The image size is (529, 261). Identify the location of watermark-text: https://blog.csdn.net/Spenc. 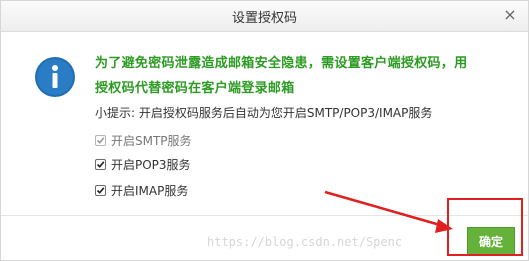
(305, 242).